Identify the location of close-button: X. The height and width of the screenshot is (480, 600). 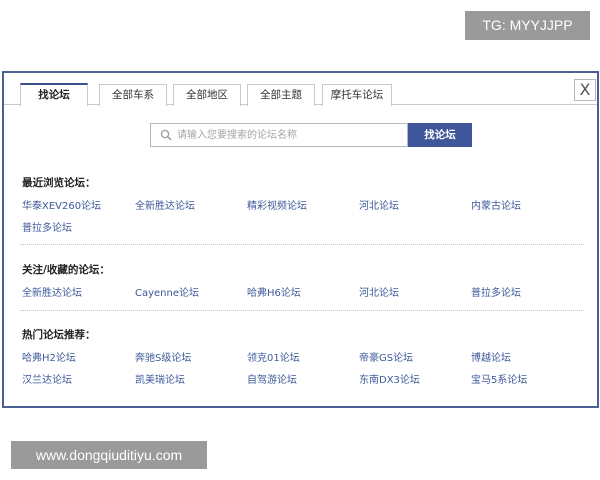
(585, 90).